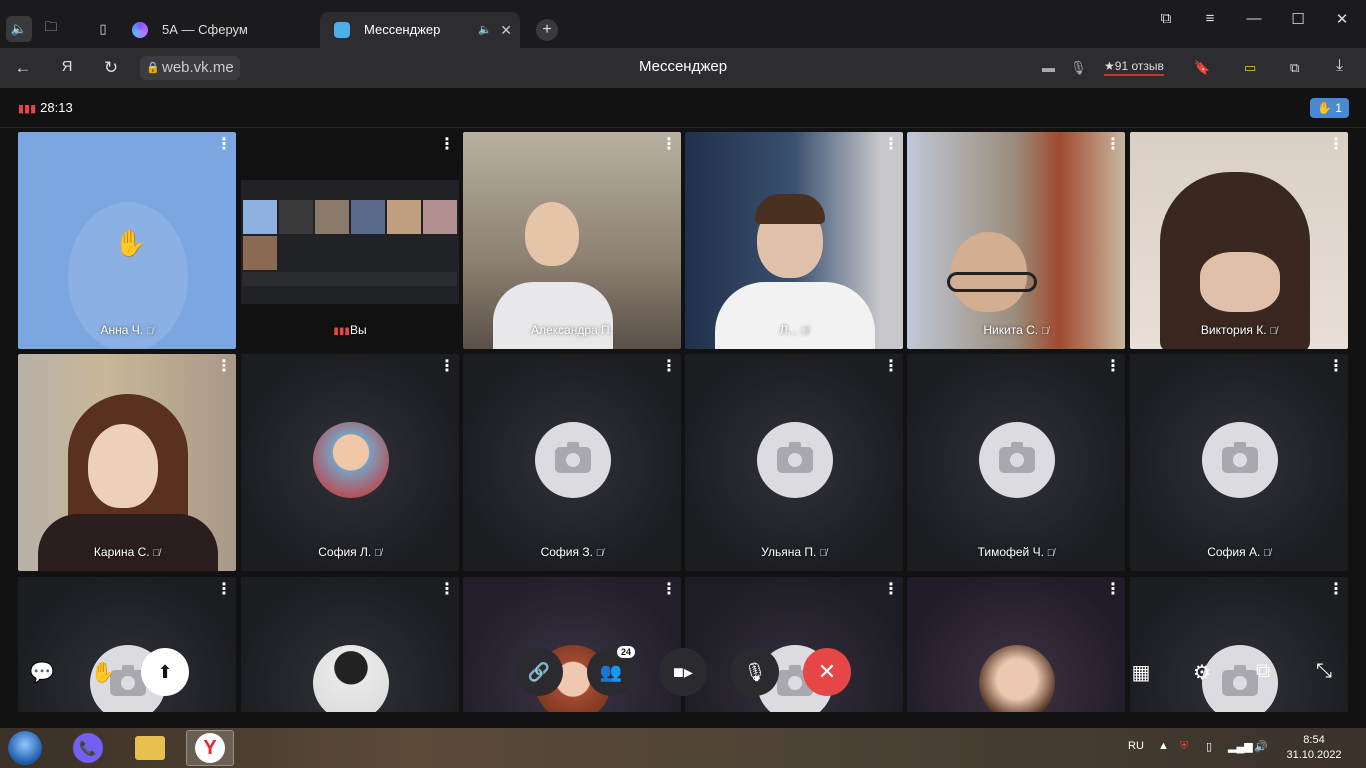 This screenshot has width=1366, height=768. I want to click on participant-tile: ⋮ Виктория К. 🎙̸, so click(1239, 240).